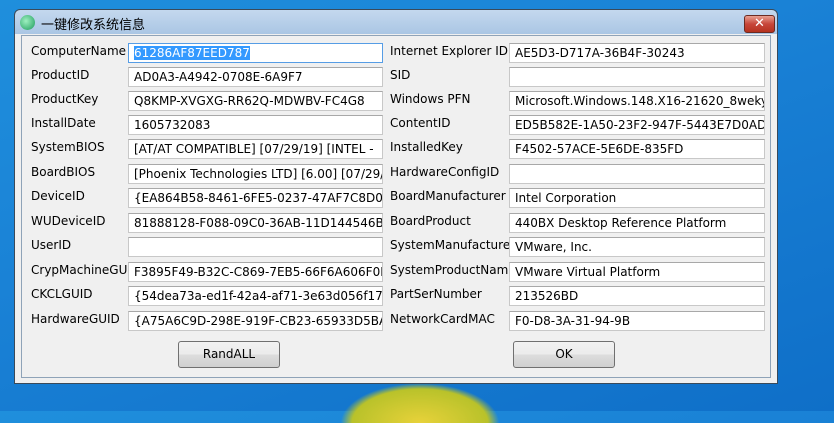 This screenshot has width=834, height=423. I want to click on field-computername: 61286AF87EED787, so click(255, 53).